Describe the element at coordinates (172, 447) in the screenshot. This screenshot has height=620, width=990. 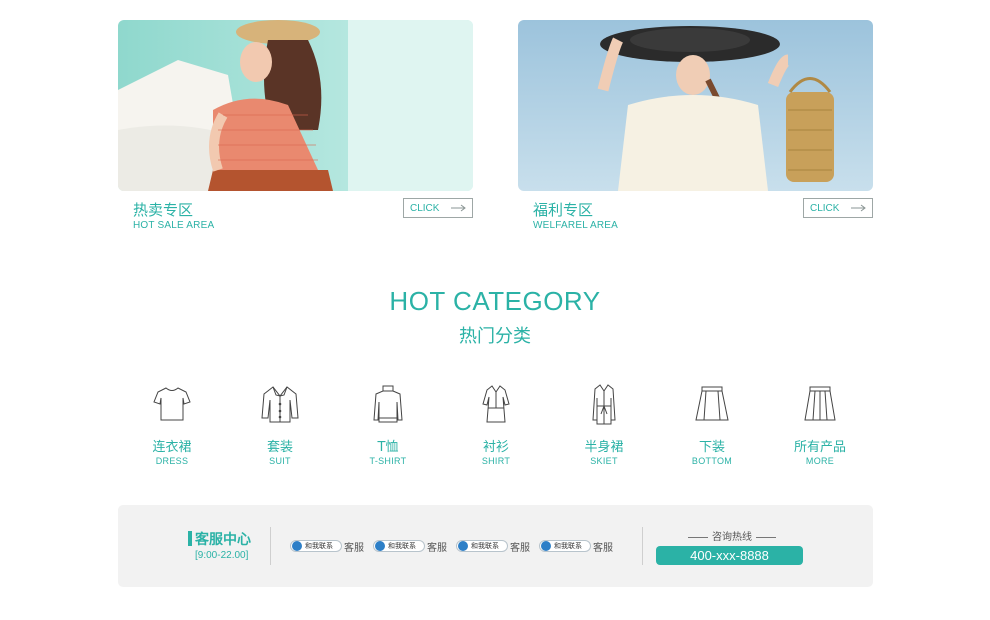
I see `category-label: 连衣裙` at that location.